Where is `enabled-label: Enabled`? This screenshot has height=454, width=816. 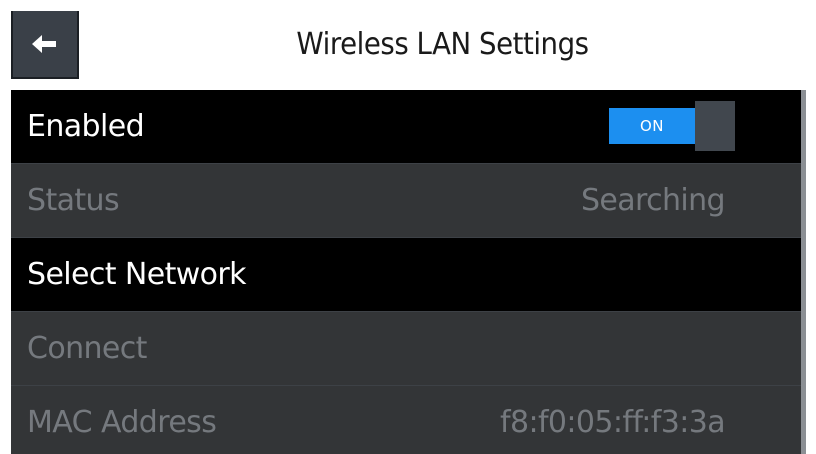 enabled-label: Enabled is located at coordinates (86, 126).